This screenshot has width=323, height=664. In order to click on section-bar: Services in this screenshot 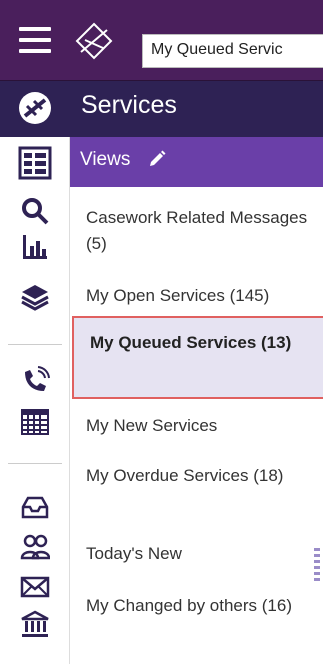, I will do `click(161, 109)`.